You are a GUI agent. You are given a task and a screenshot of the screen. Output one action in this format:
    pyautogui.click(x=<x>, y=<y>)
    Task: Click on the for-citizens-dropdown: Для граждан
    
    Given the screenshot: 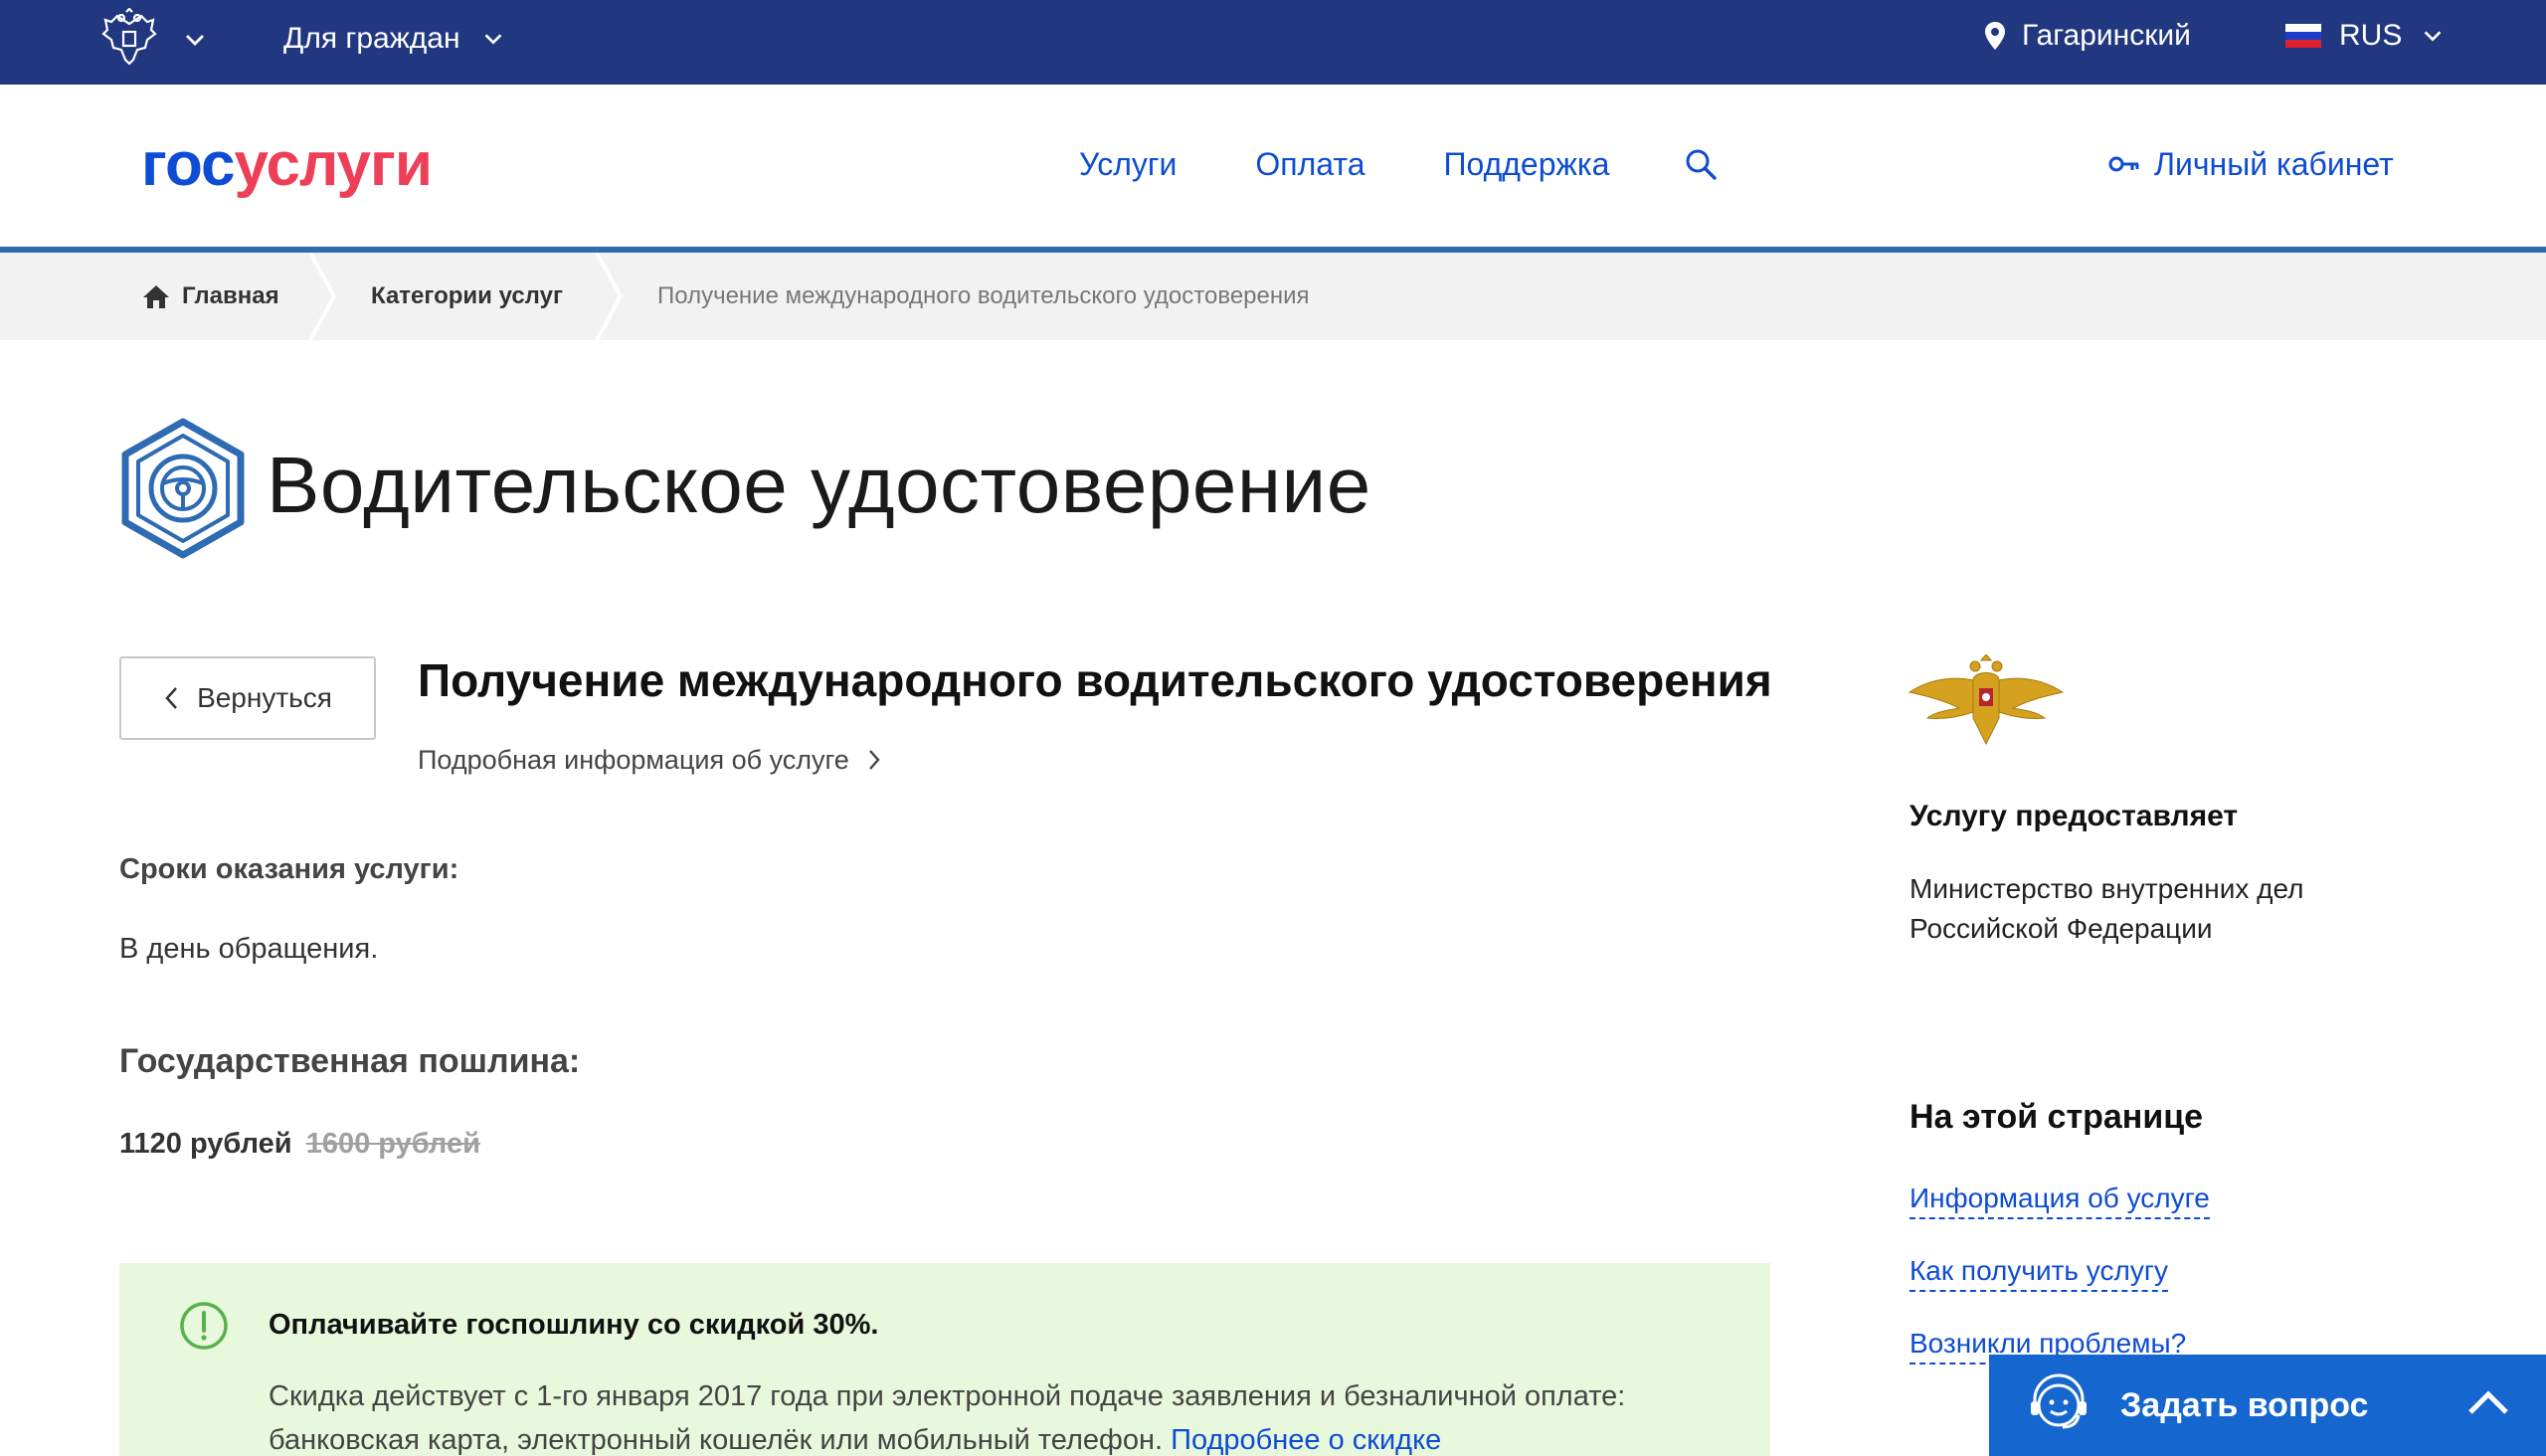 What is the action you would take?
    pyautogui.click(x=394, y=39)
    